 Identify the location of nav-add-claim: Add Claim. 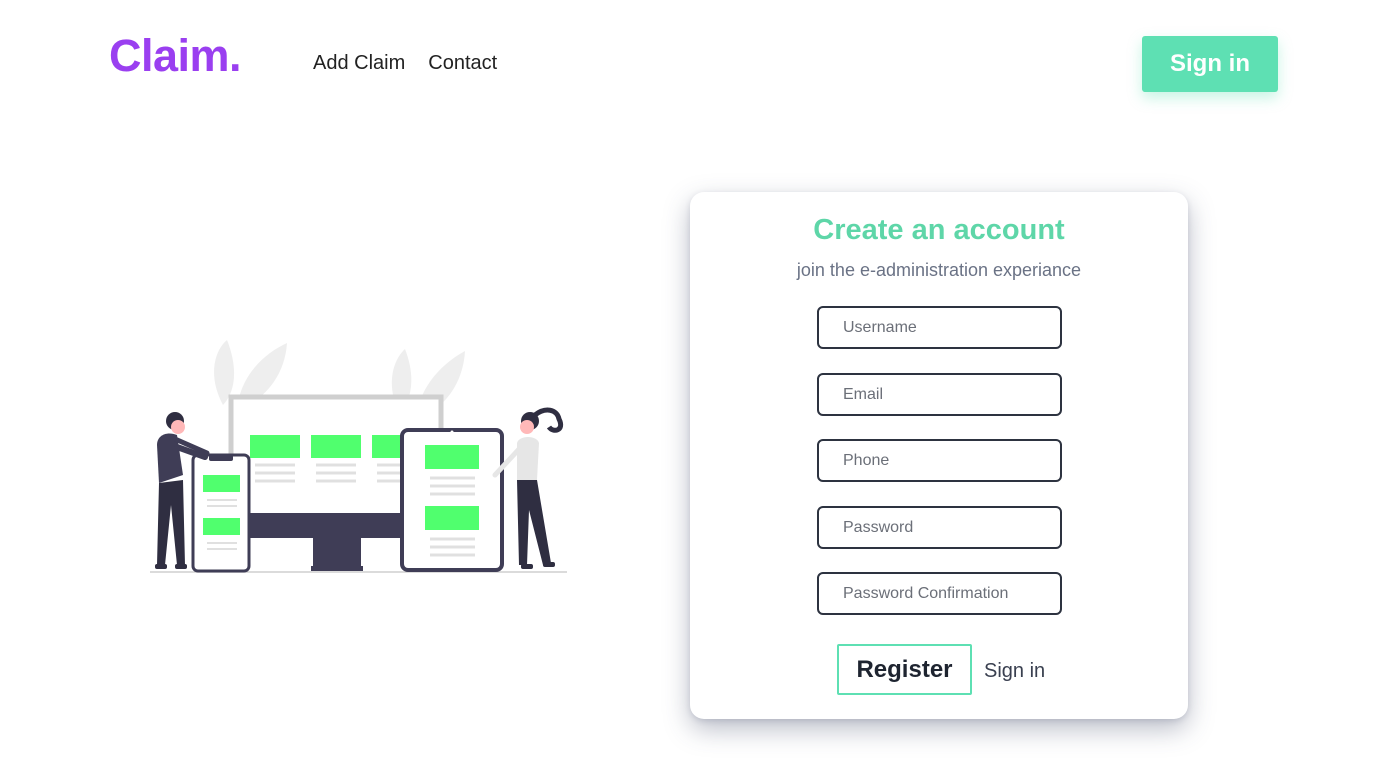
(359, 63).